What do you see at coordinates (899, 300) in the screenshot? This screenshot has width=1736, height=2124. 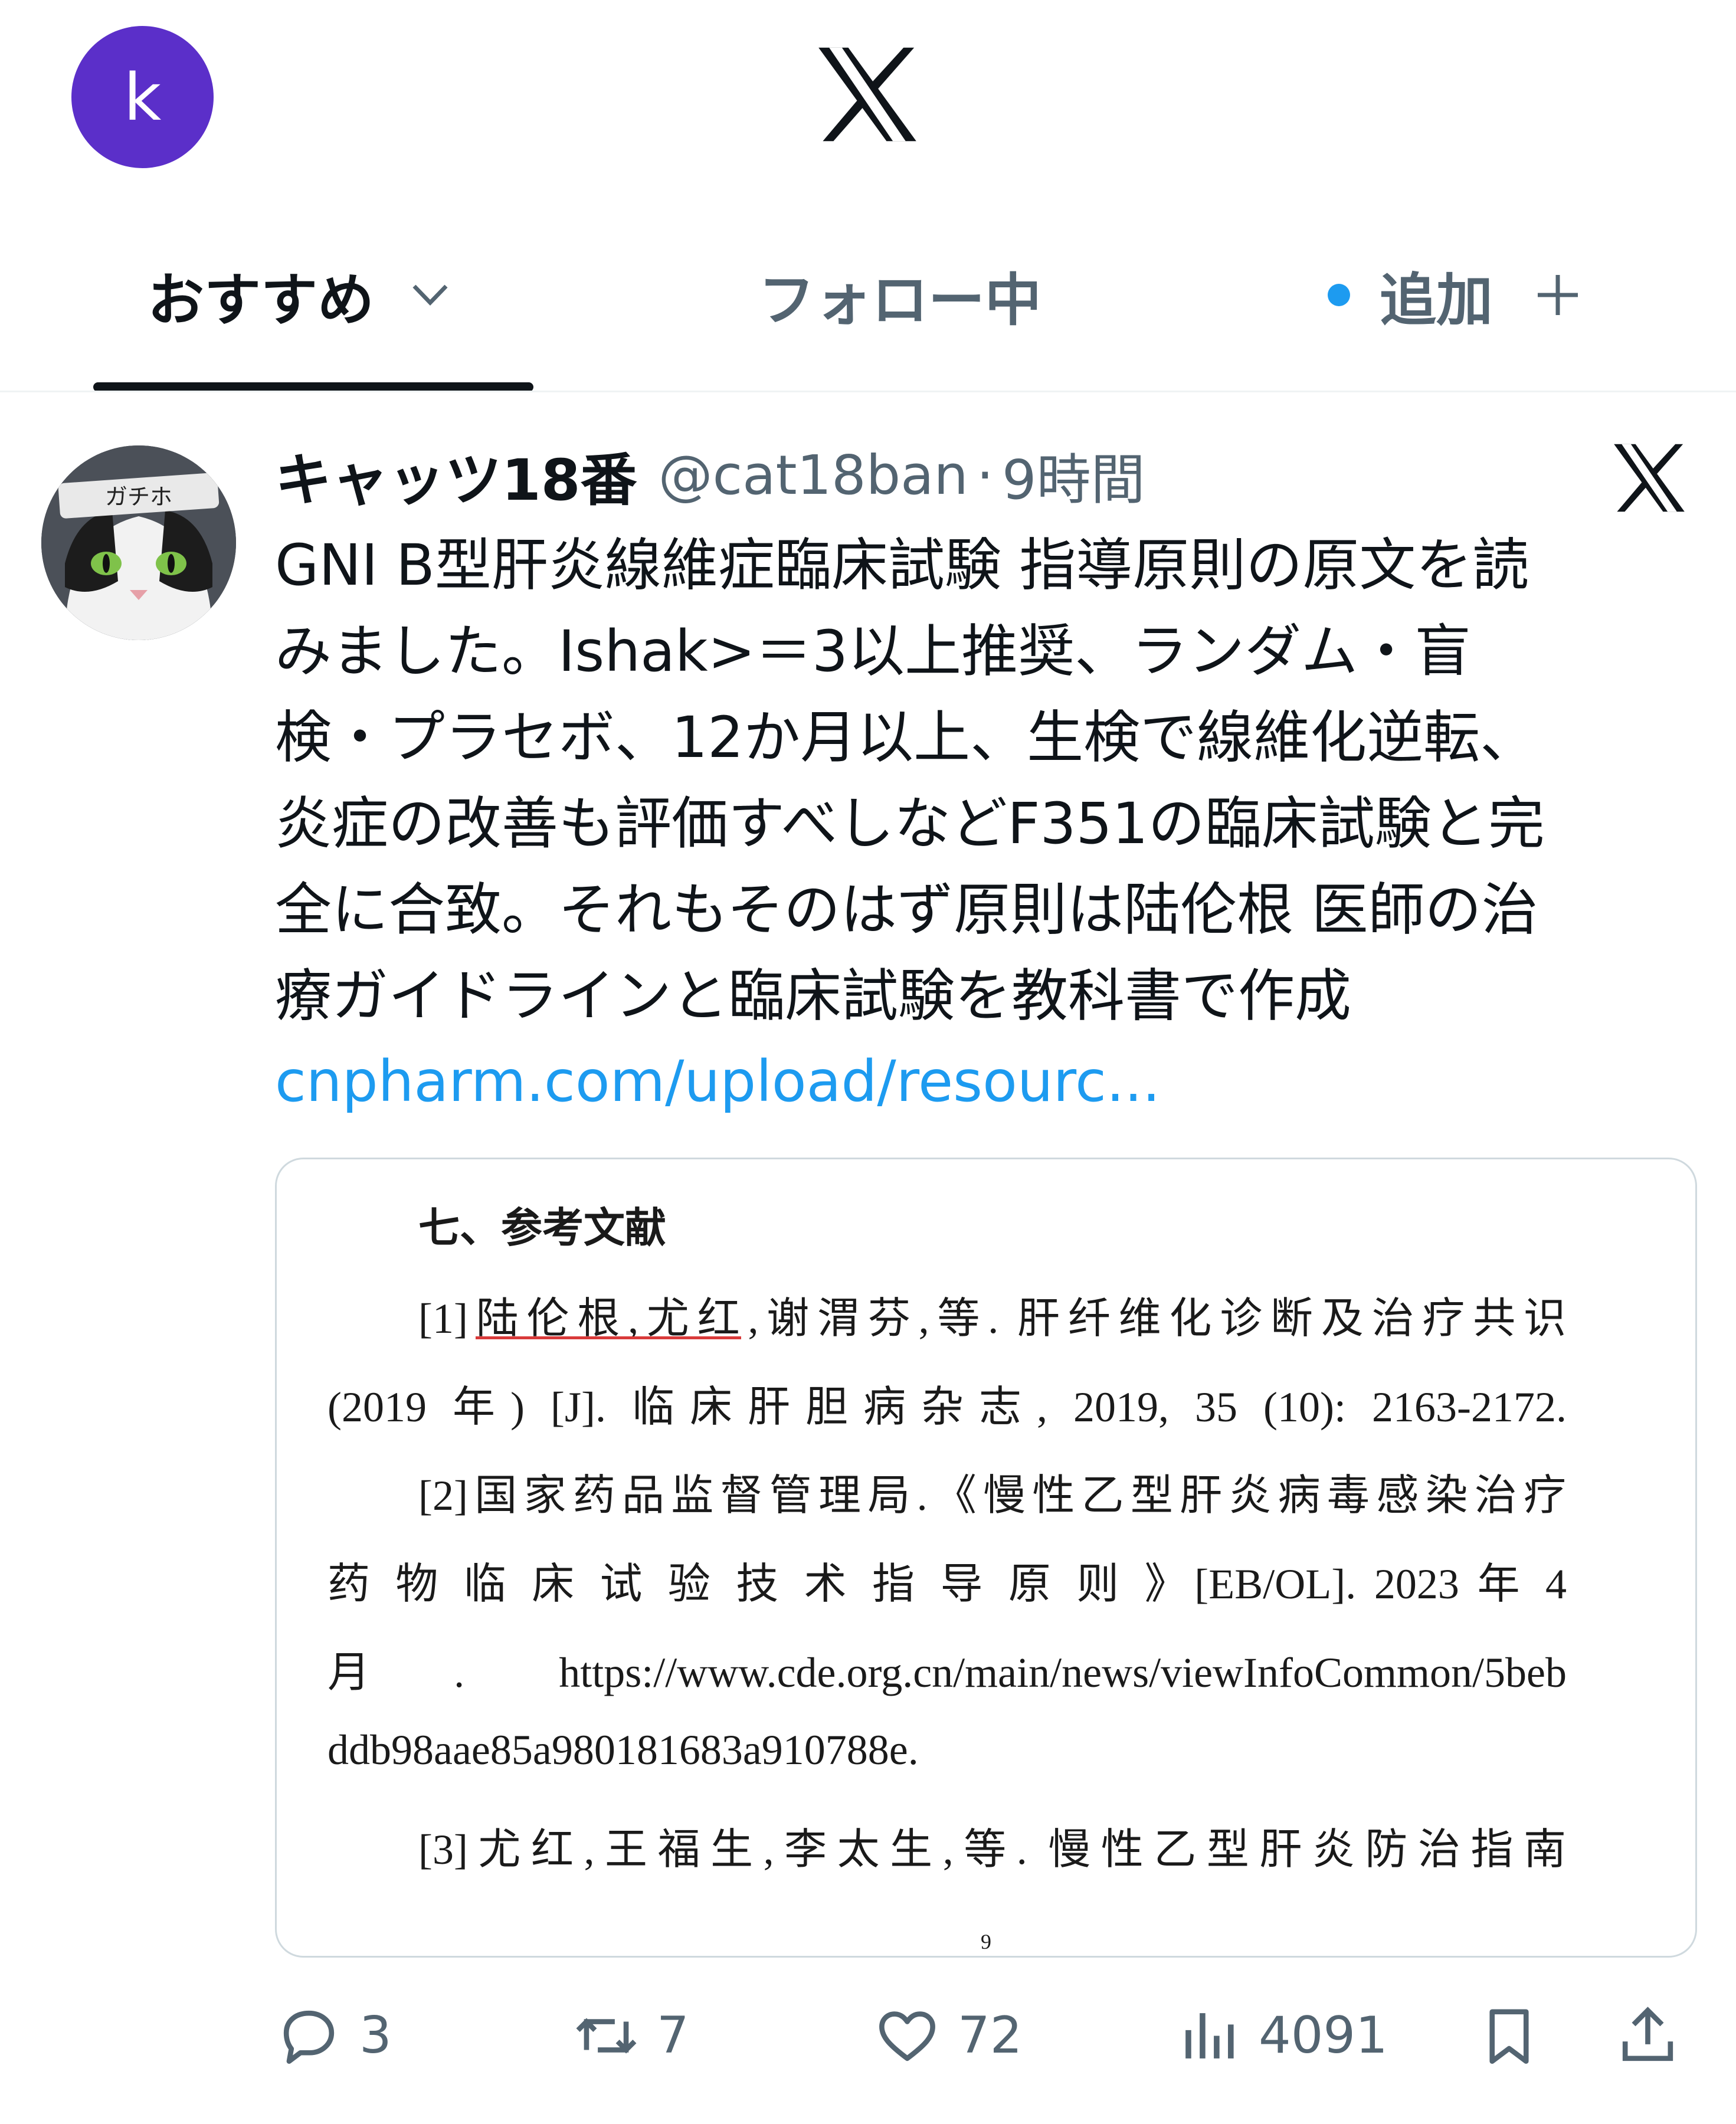 I see `tab-following-label: フォロー中` at bounding box center [899, 300].